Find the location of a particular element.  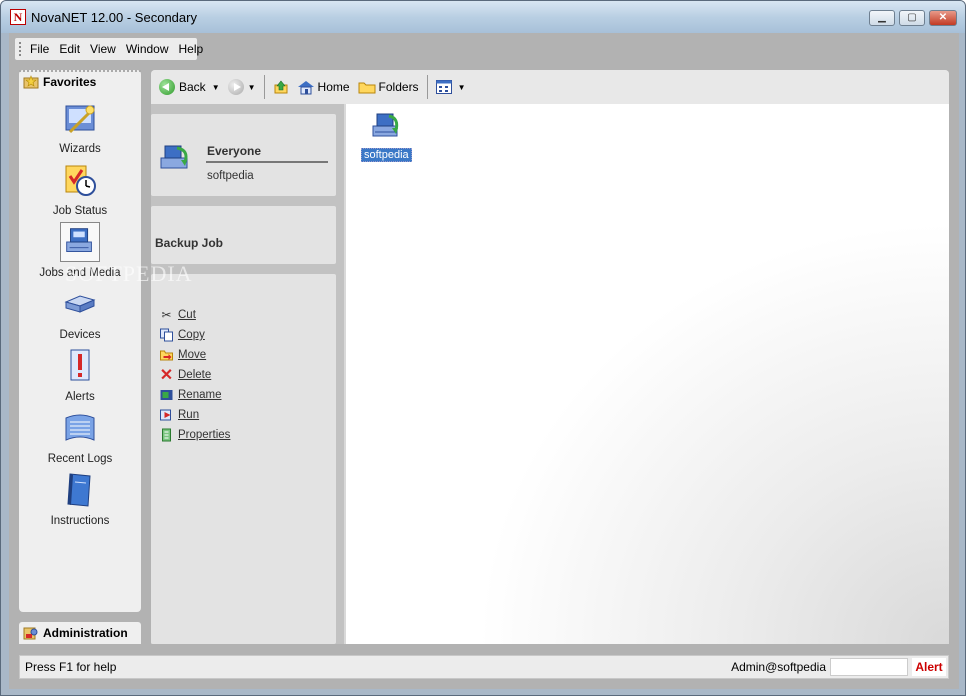

status-field is located at coordinates (869, 667).